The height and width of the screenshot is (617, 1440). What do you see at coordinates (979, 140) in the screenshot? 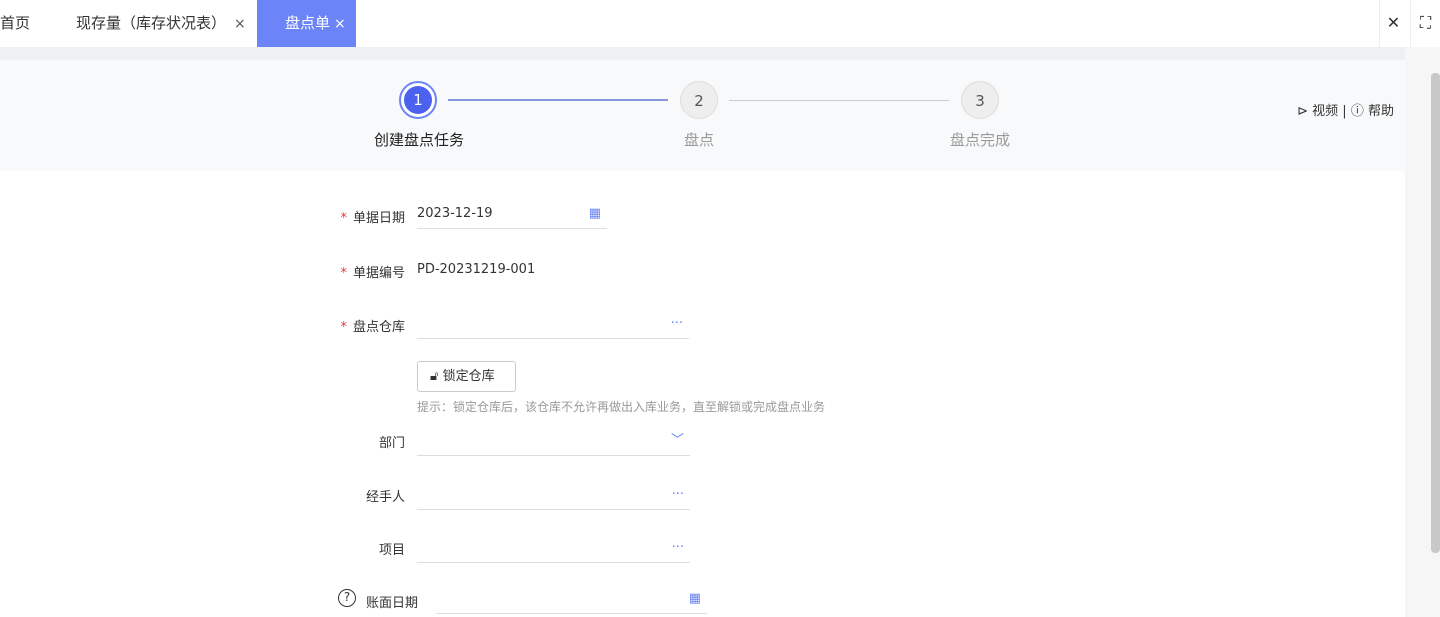
I see `step-3-label: 盘点完成` at bounding box center [979, 140].